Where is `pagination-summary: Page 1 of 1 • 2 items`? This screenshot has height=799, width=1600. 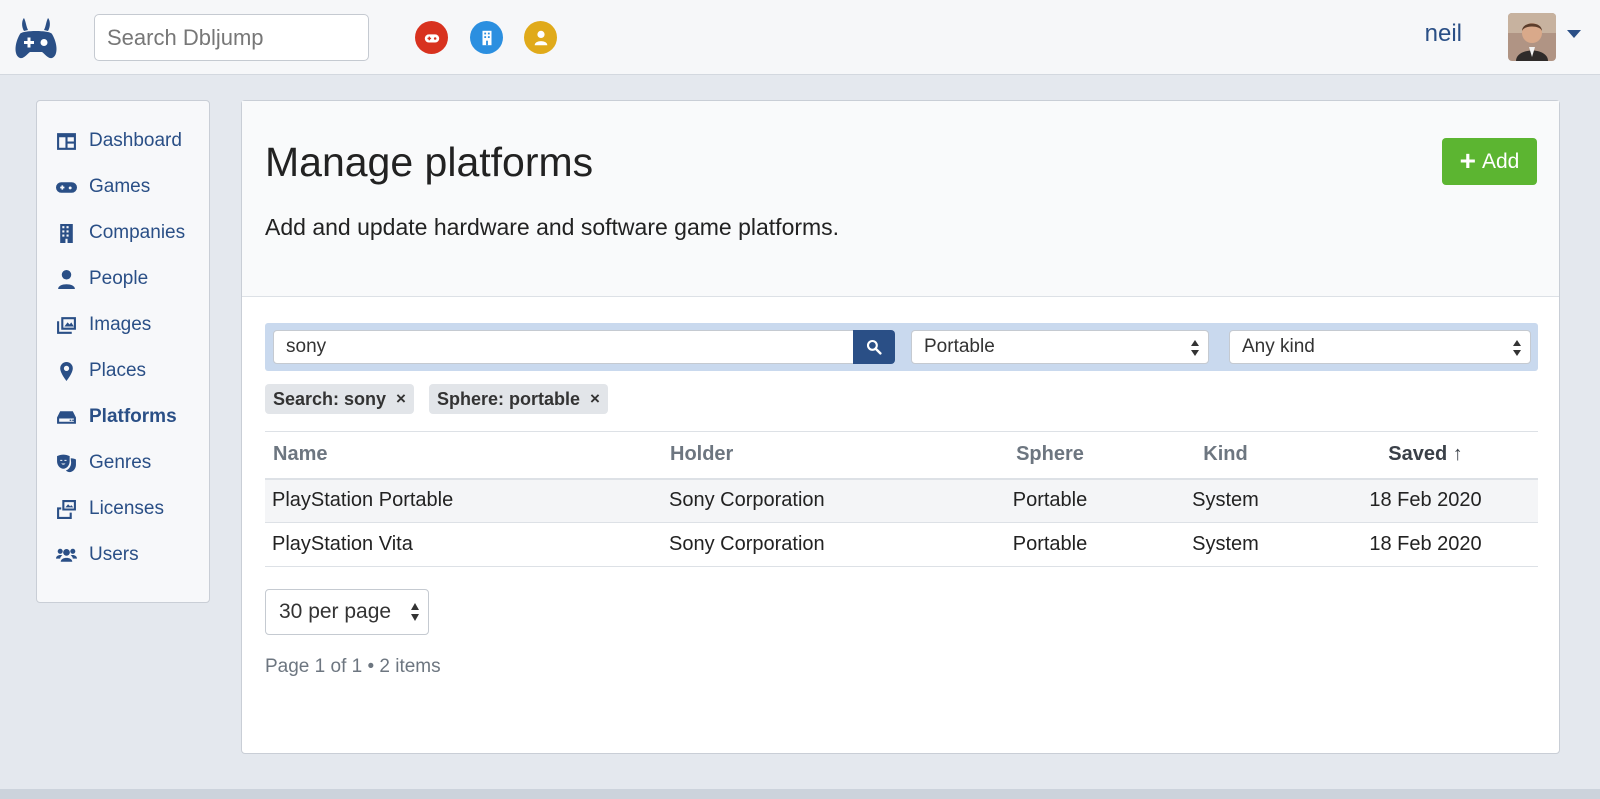
pagination-summary: Page 1 of 1 • 2 items is located at coordinates (353, 666).